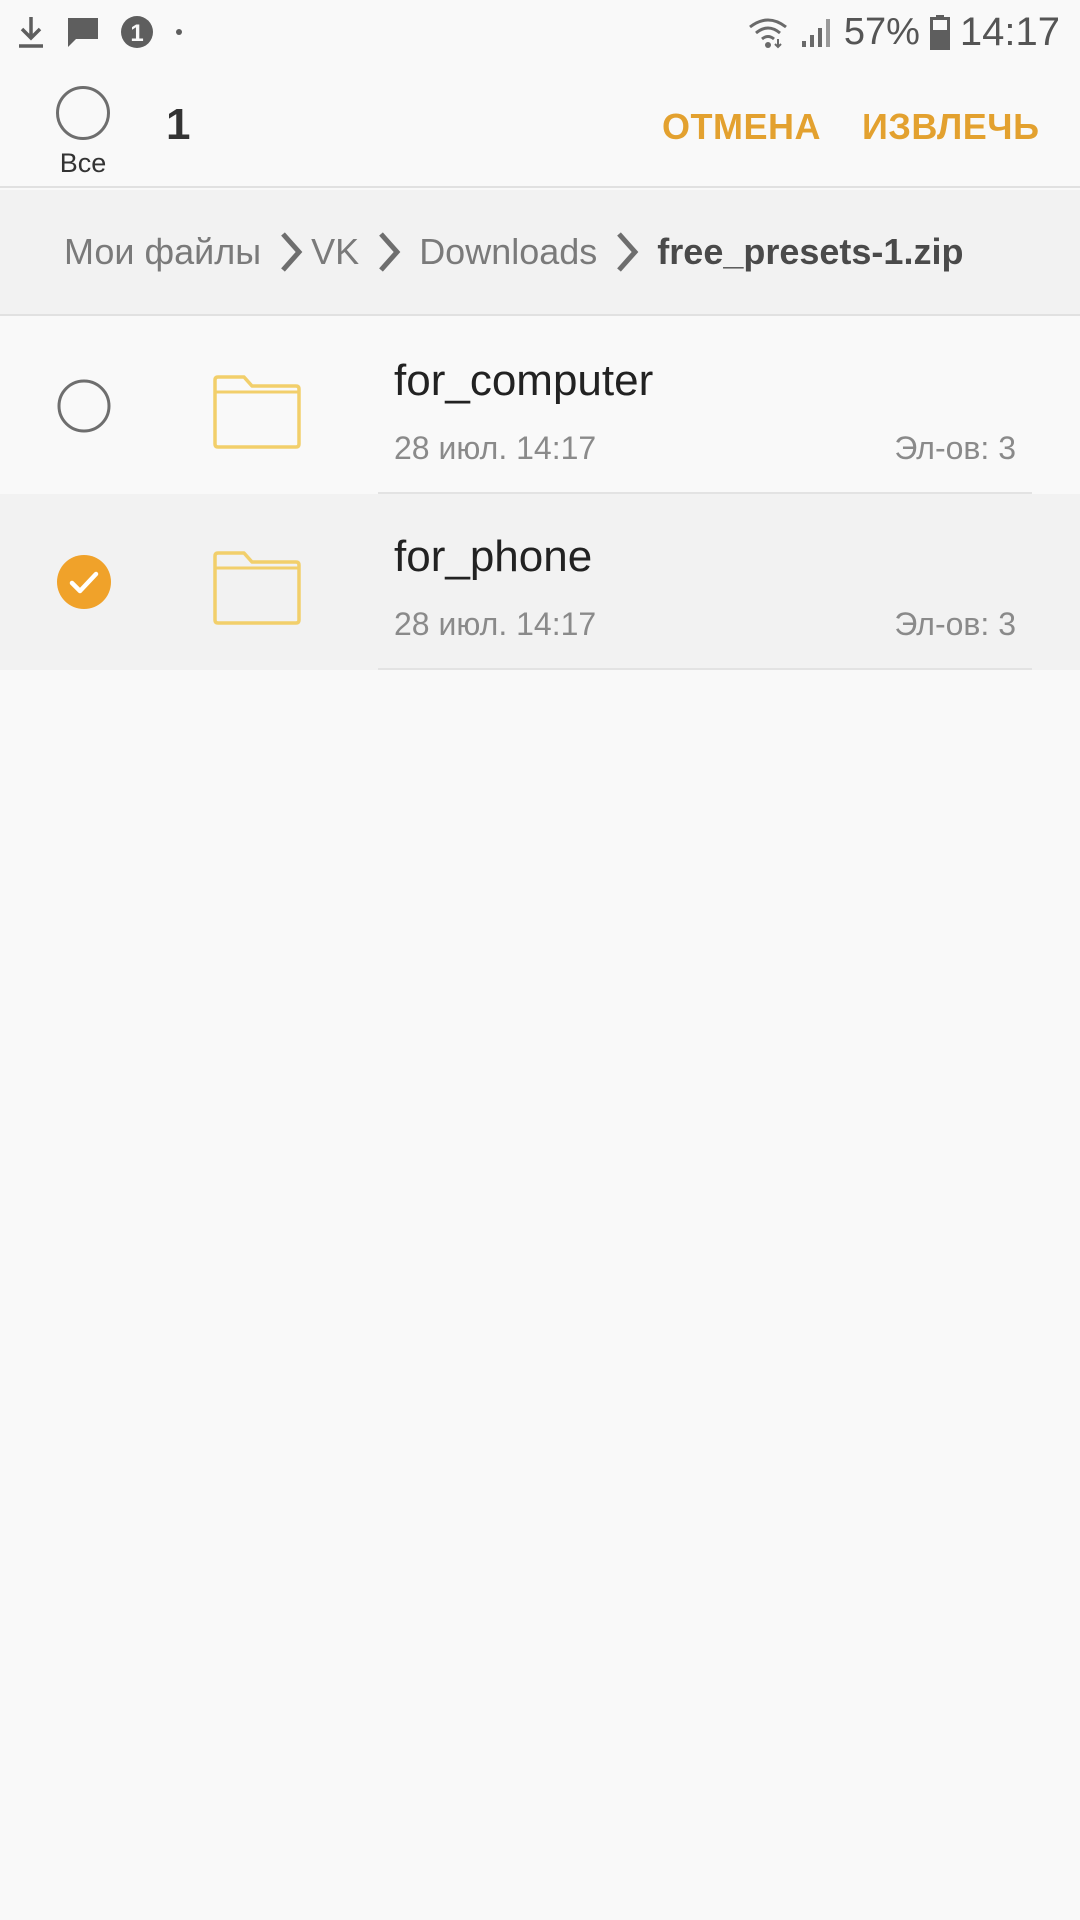 The height and width of the screenshot is (1920, 1080). I want to click on breadcrumb-item-my-files: Мои файлы, so click(162, 252).